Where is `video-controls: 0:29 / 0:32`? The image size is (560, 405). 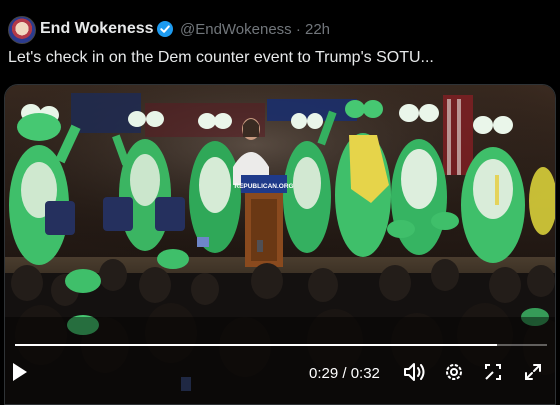 video-controls: 0:29 / 0:32 is located at coordinates (280, 374).